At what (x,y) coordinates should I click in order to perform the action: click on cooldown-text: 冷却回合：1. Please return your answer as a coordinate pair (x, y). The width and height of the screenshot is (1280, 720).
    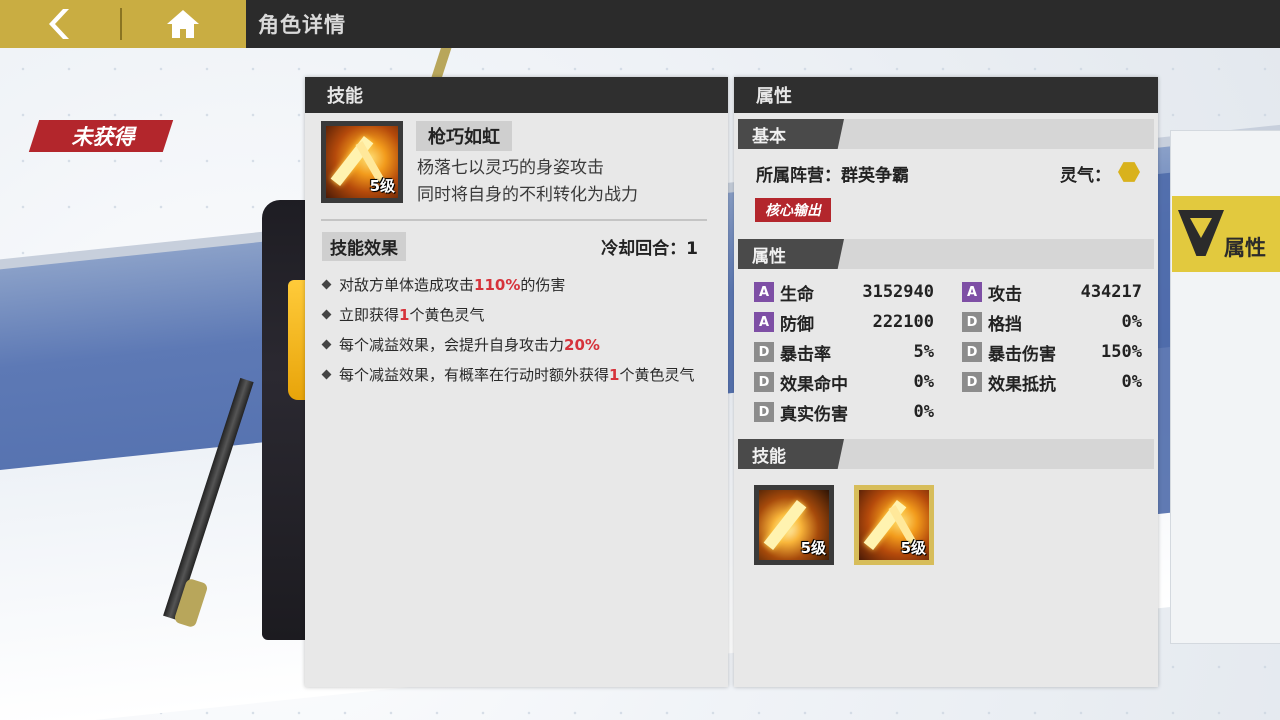
    Looking at the image, I should click on (649, 249).